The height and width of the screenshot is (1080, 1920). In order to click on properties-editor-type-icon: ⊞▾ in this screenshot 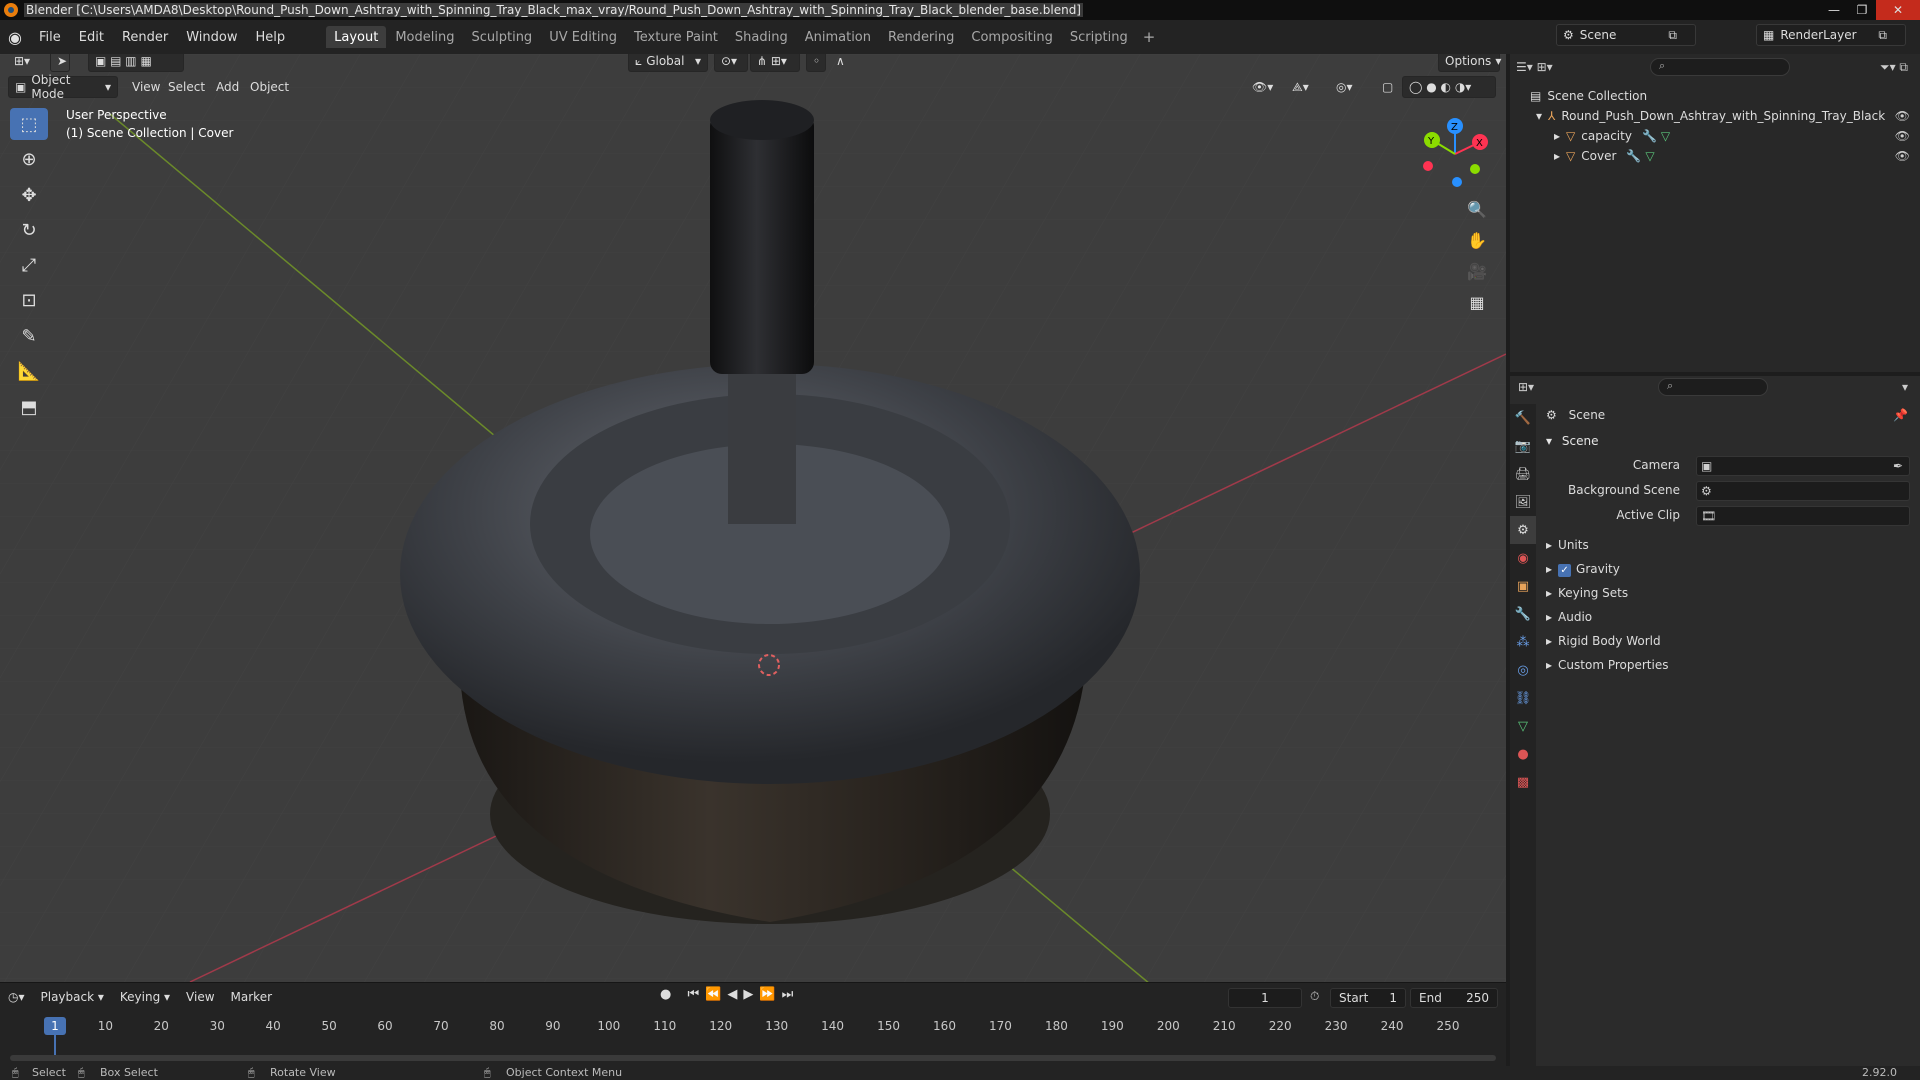, I will do `click(1526, 387)`.